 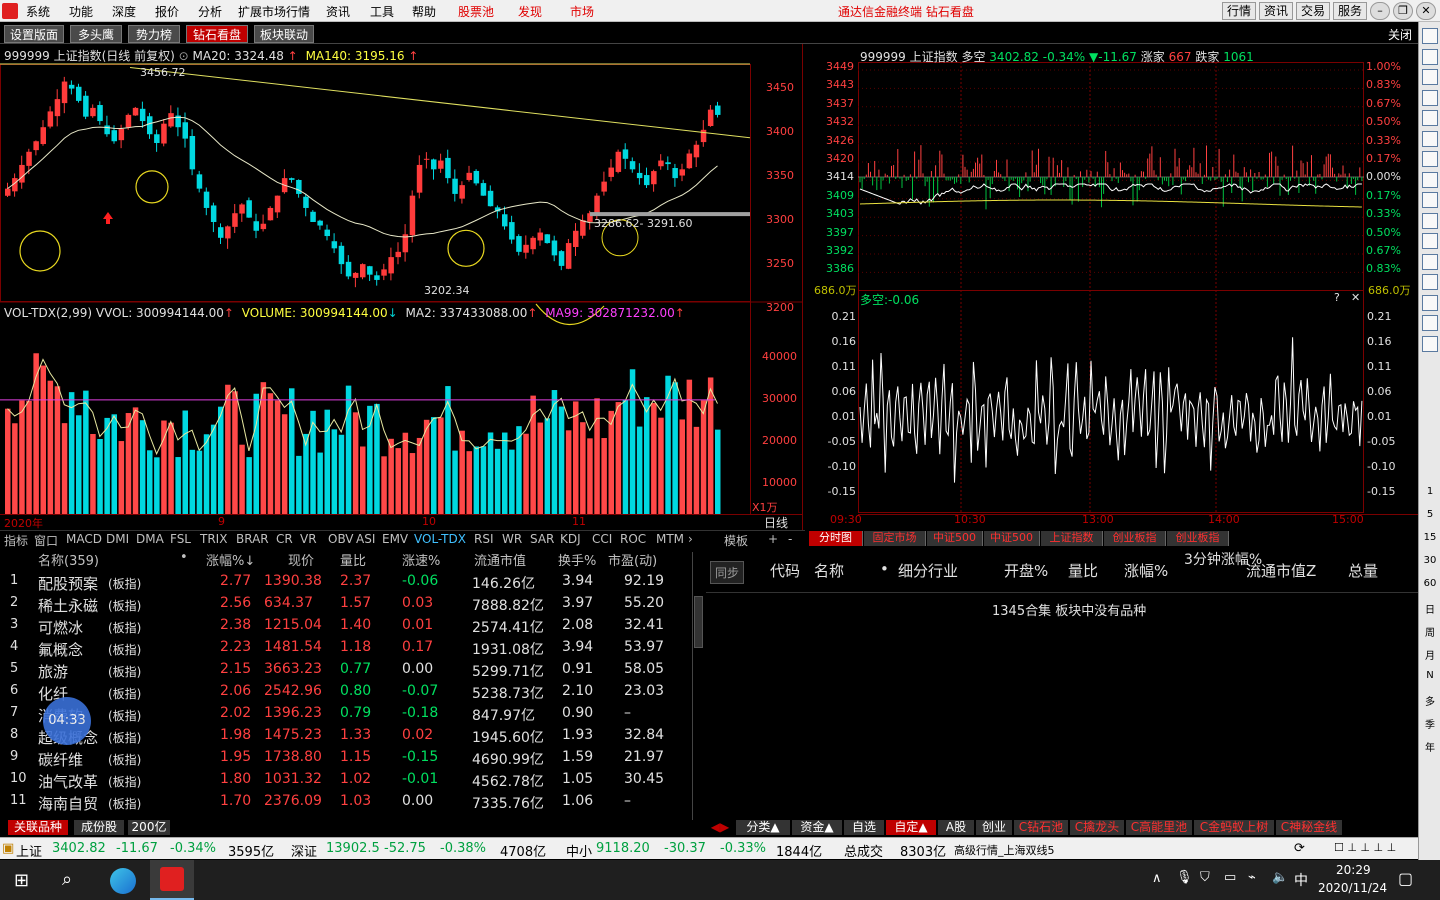 I want to click on menu-discover: 发现, so click(x=530, y=11).